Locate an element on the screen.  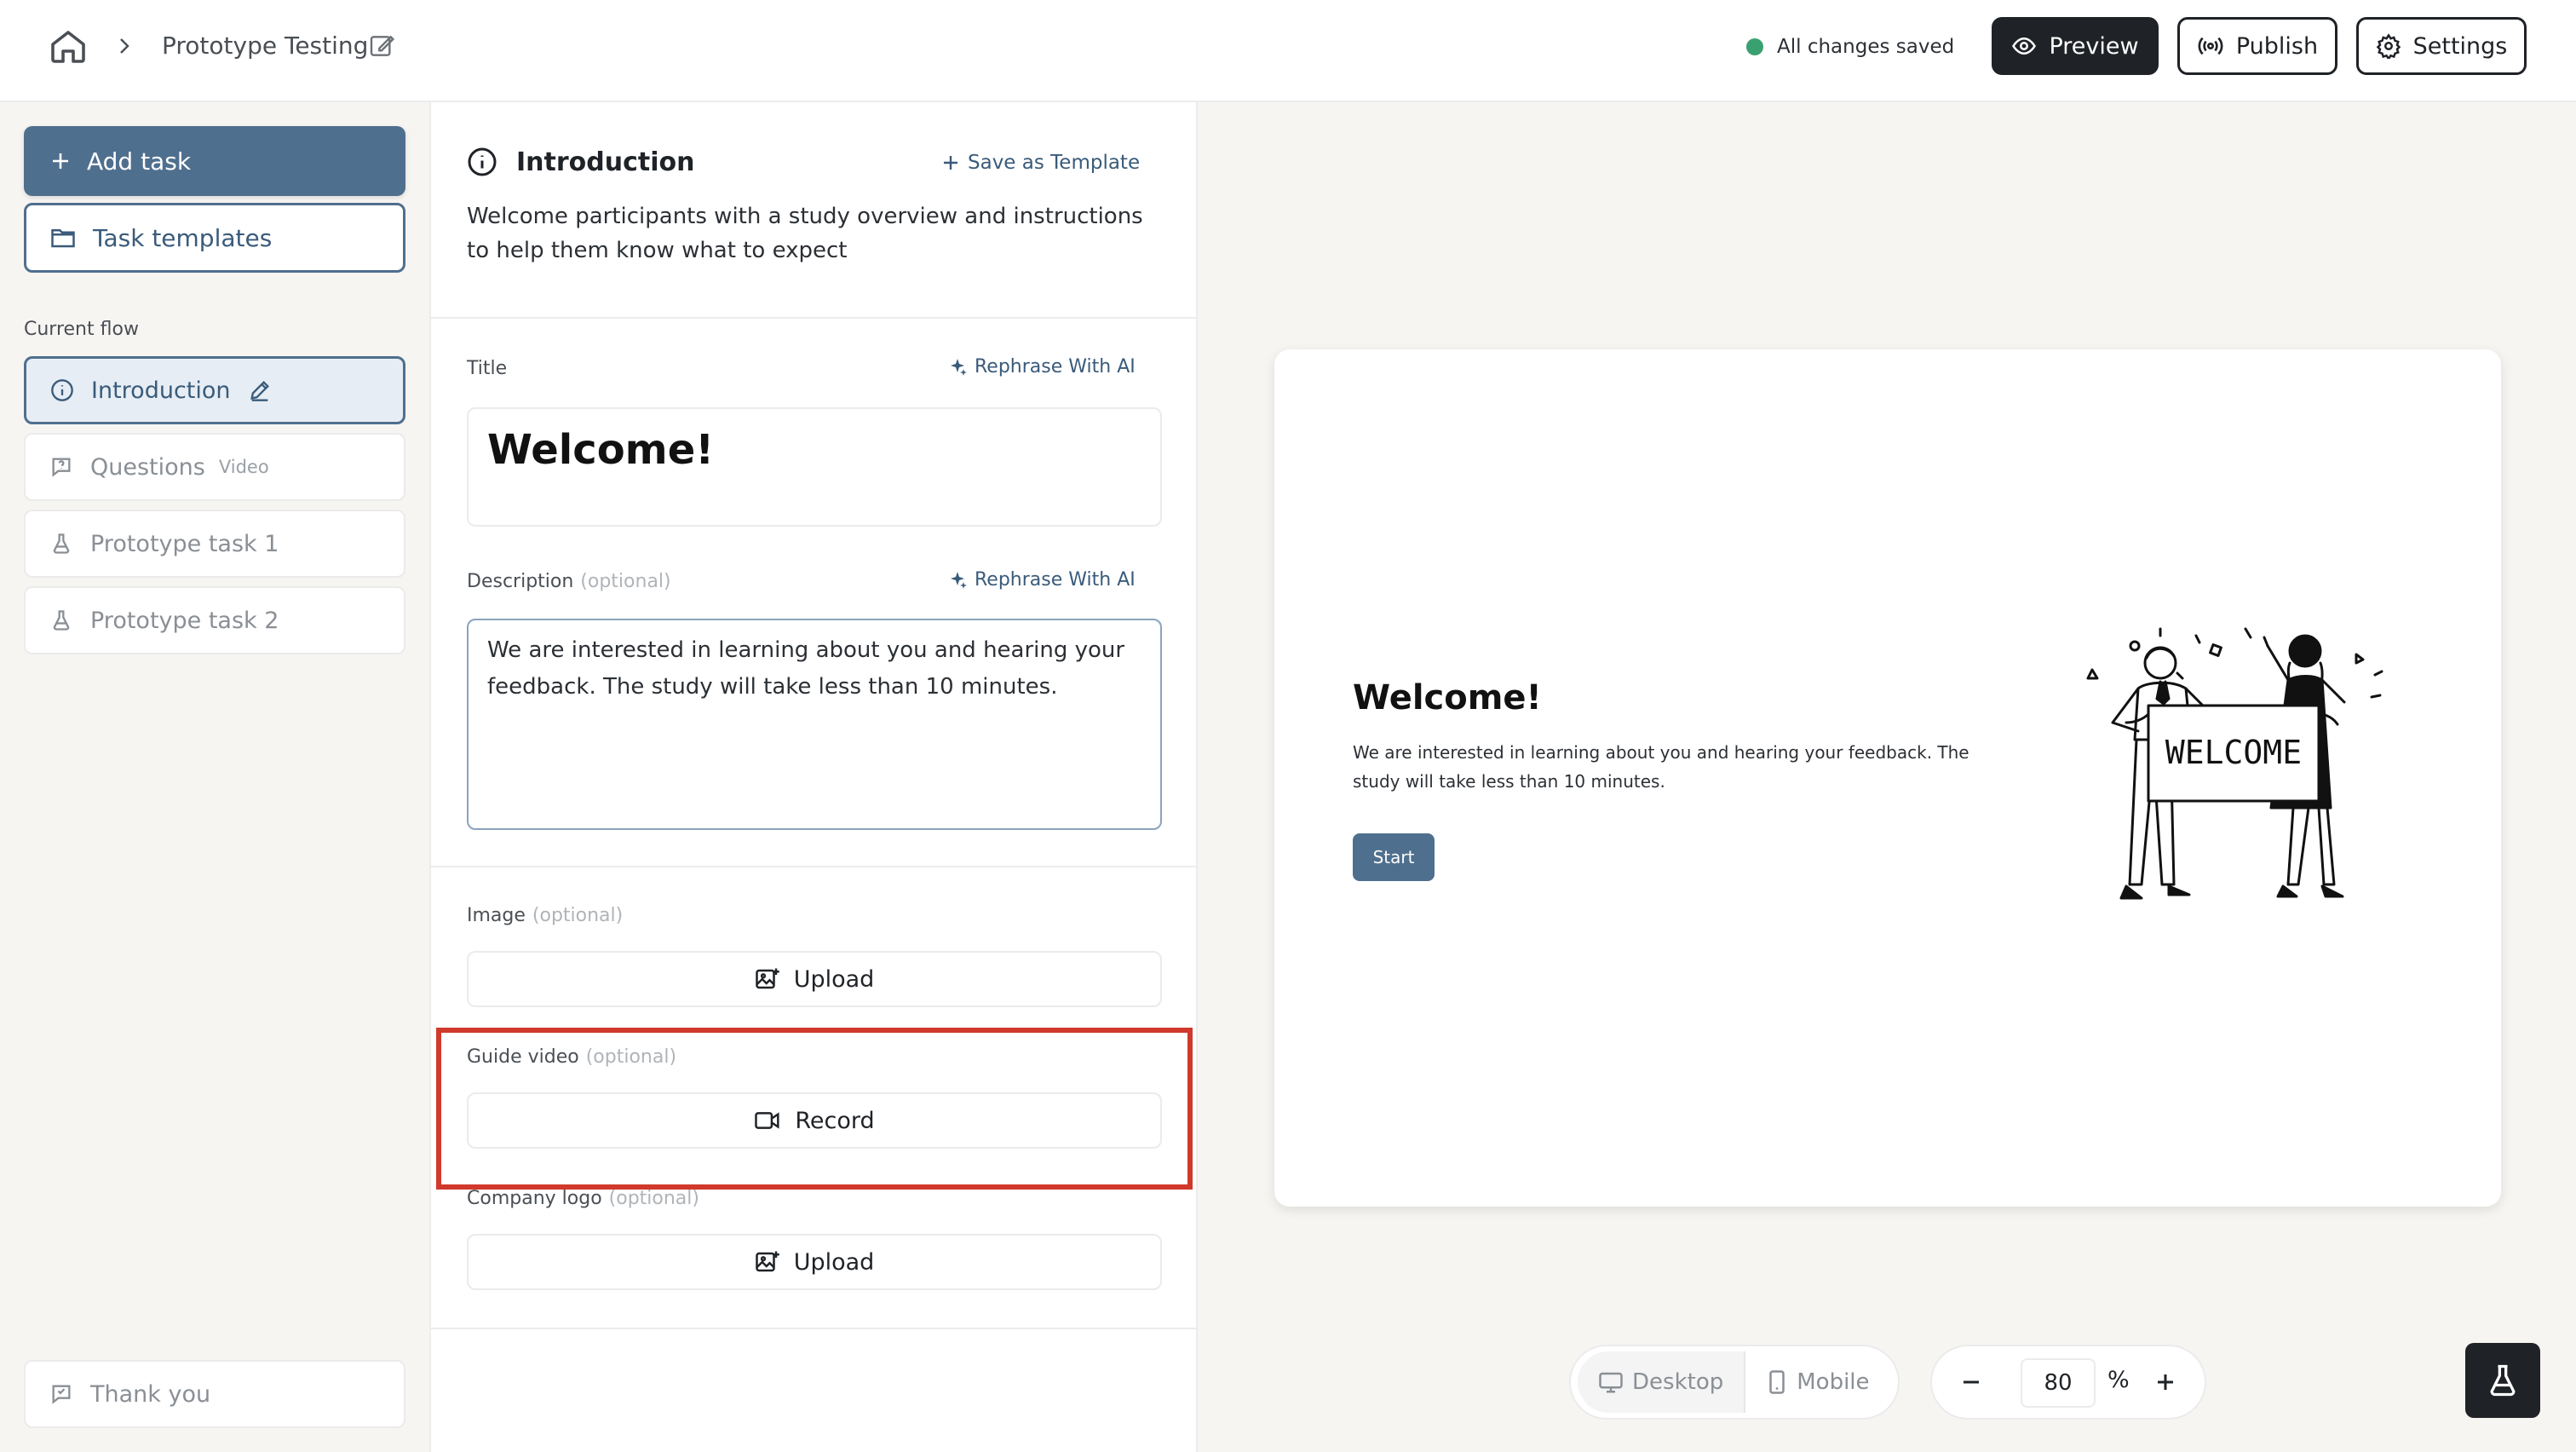
edit-icon is located at coordinates (382, 46).